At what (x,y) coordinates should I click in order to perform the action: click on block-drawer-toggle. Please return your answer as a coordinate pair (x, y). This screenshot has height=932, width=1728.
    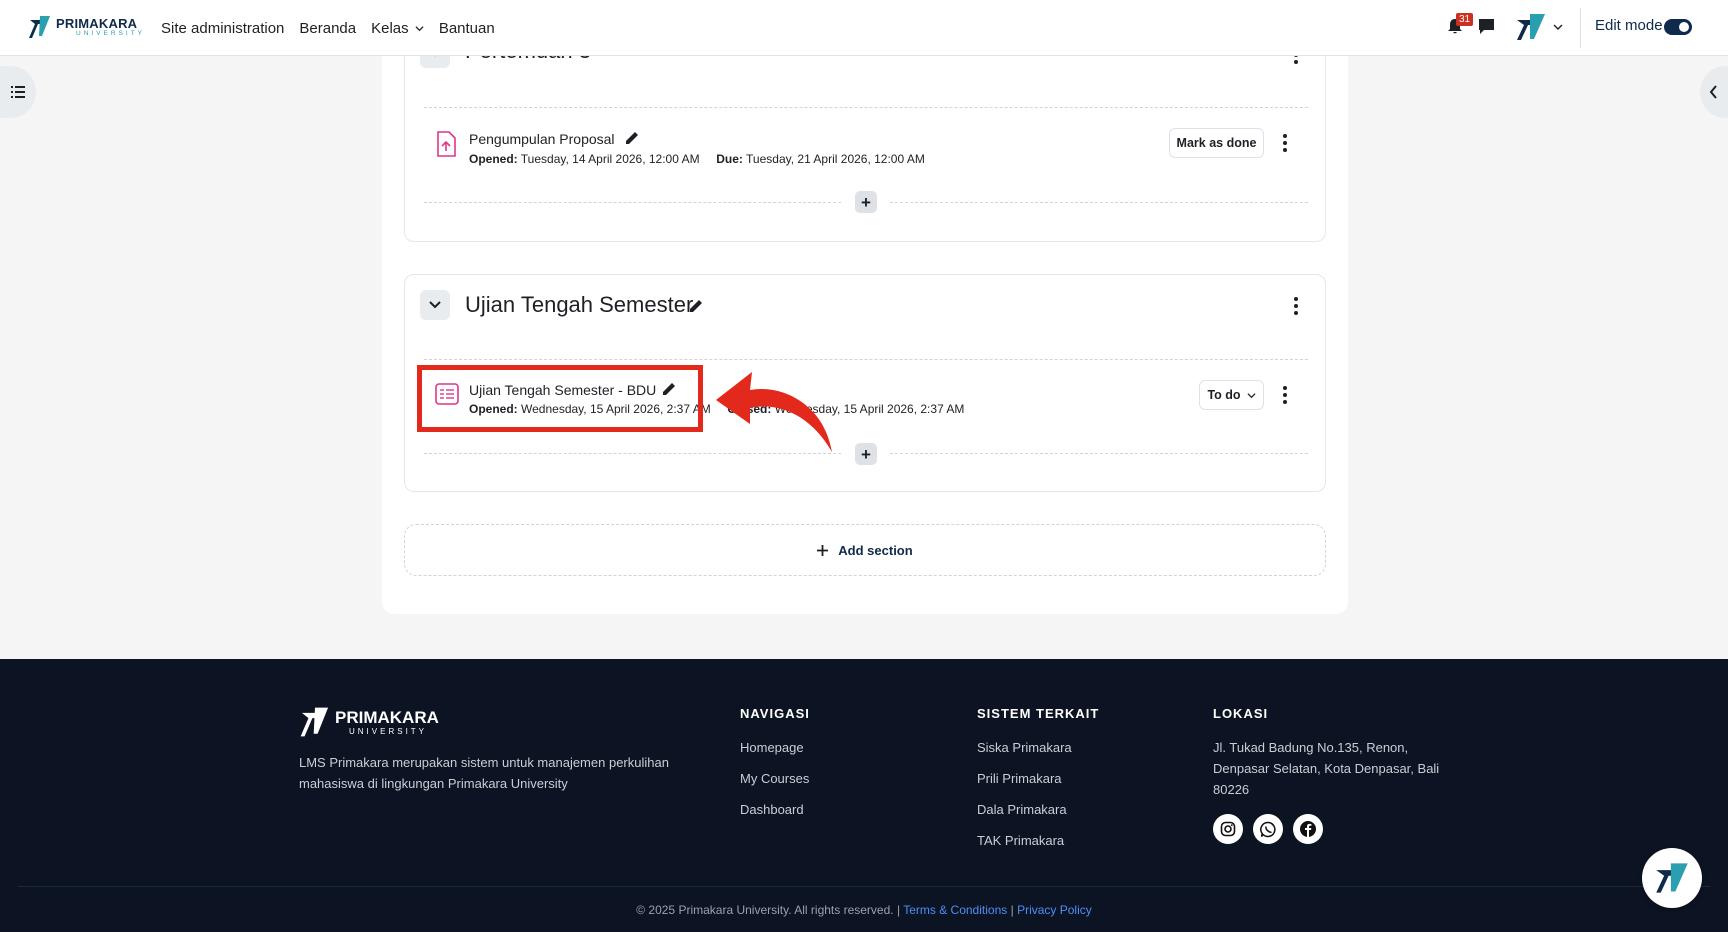
    Looking at the image, I should click on (1714, 92).